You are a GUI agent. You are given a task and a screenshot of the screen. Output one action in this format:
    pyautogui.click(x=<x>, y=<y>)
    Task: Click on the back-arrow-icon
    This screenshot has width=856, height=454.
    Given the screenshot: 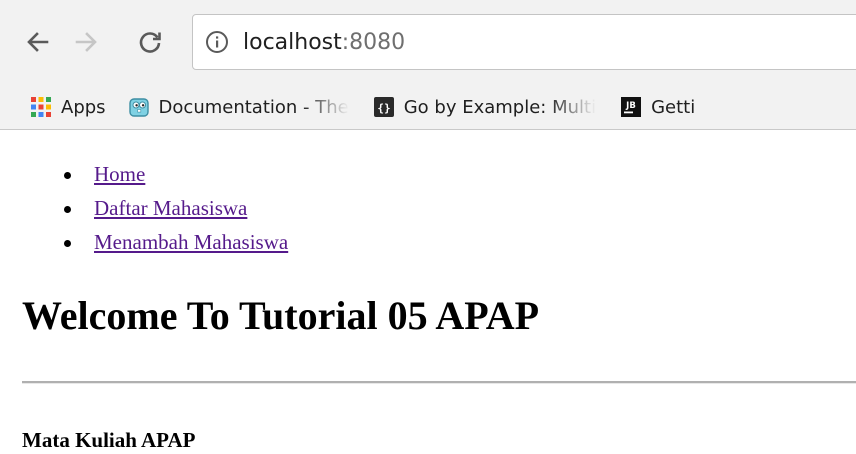 What is the action you would take?
    pyautogui.click(x=38, y=42)
    